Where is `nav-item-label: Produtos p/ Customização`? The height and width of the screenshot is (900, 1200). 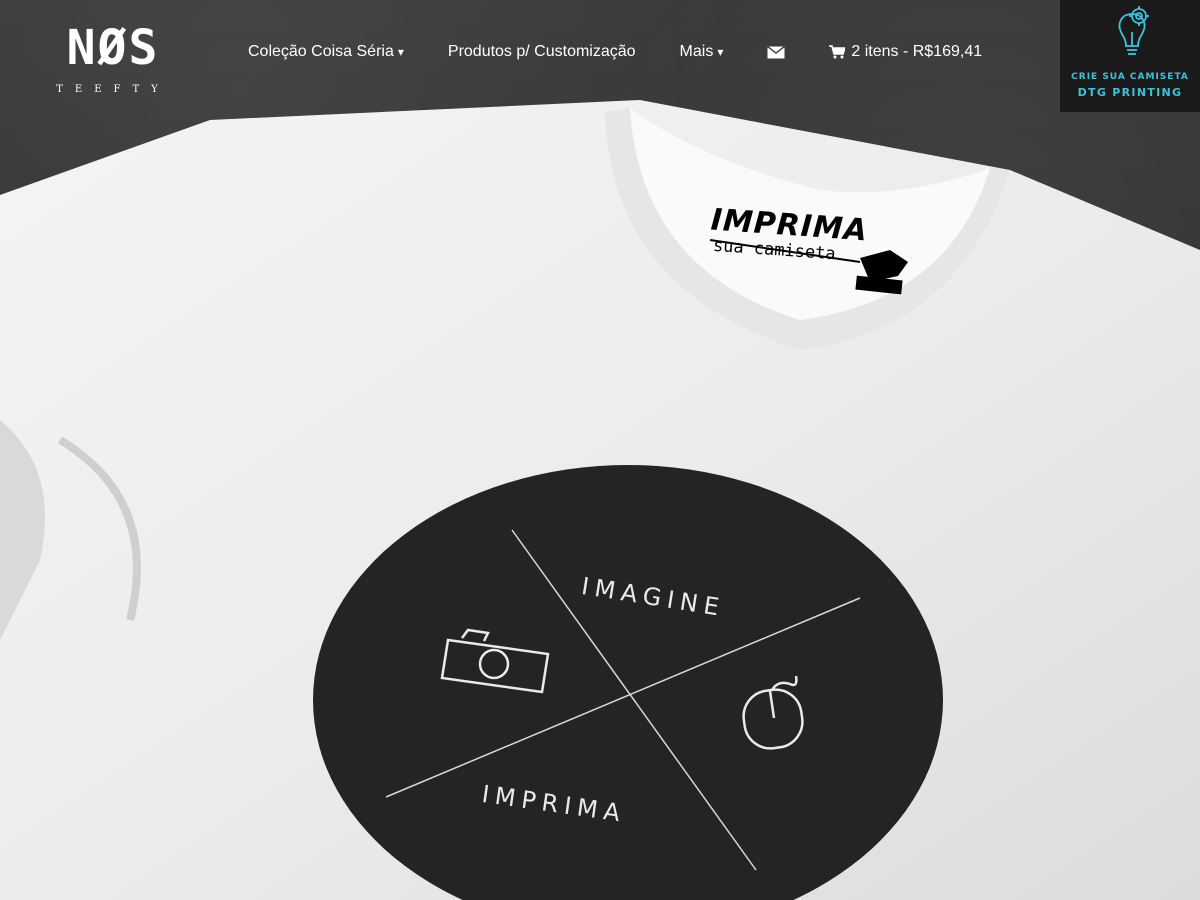 nav-item-label: Produtos p/ Customização is located at coordinates (541, 51).